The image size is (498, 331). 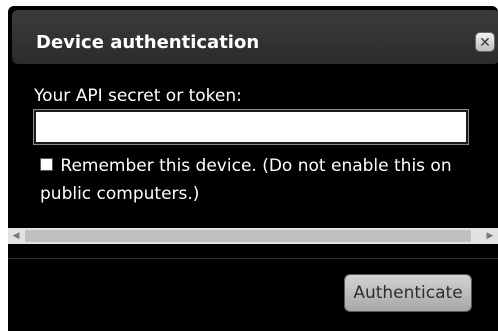 What do you see at coordinates (148, 42) in the screenshot?
I see `dialog-title: Device authentication` at bounding box center [148, 42].